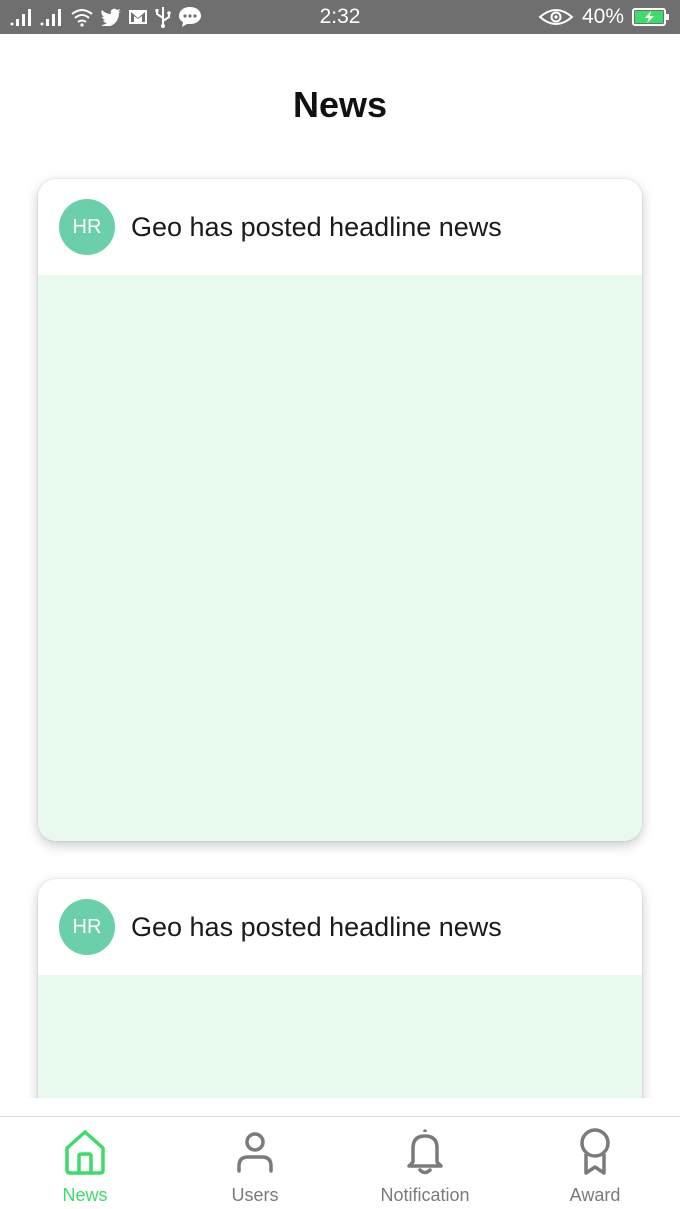 This screenshot has width=680, height=1209. I want to click on user-icon, so click(255, 1152).